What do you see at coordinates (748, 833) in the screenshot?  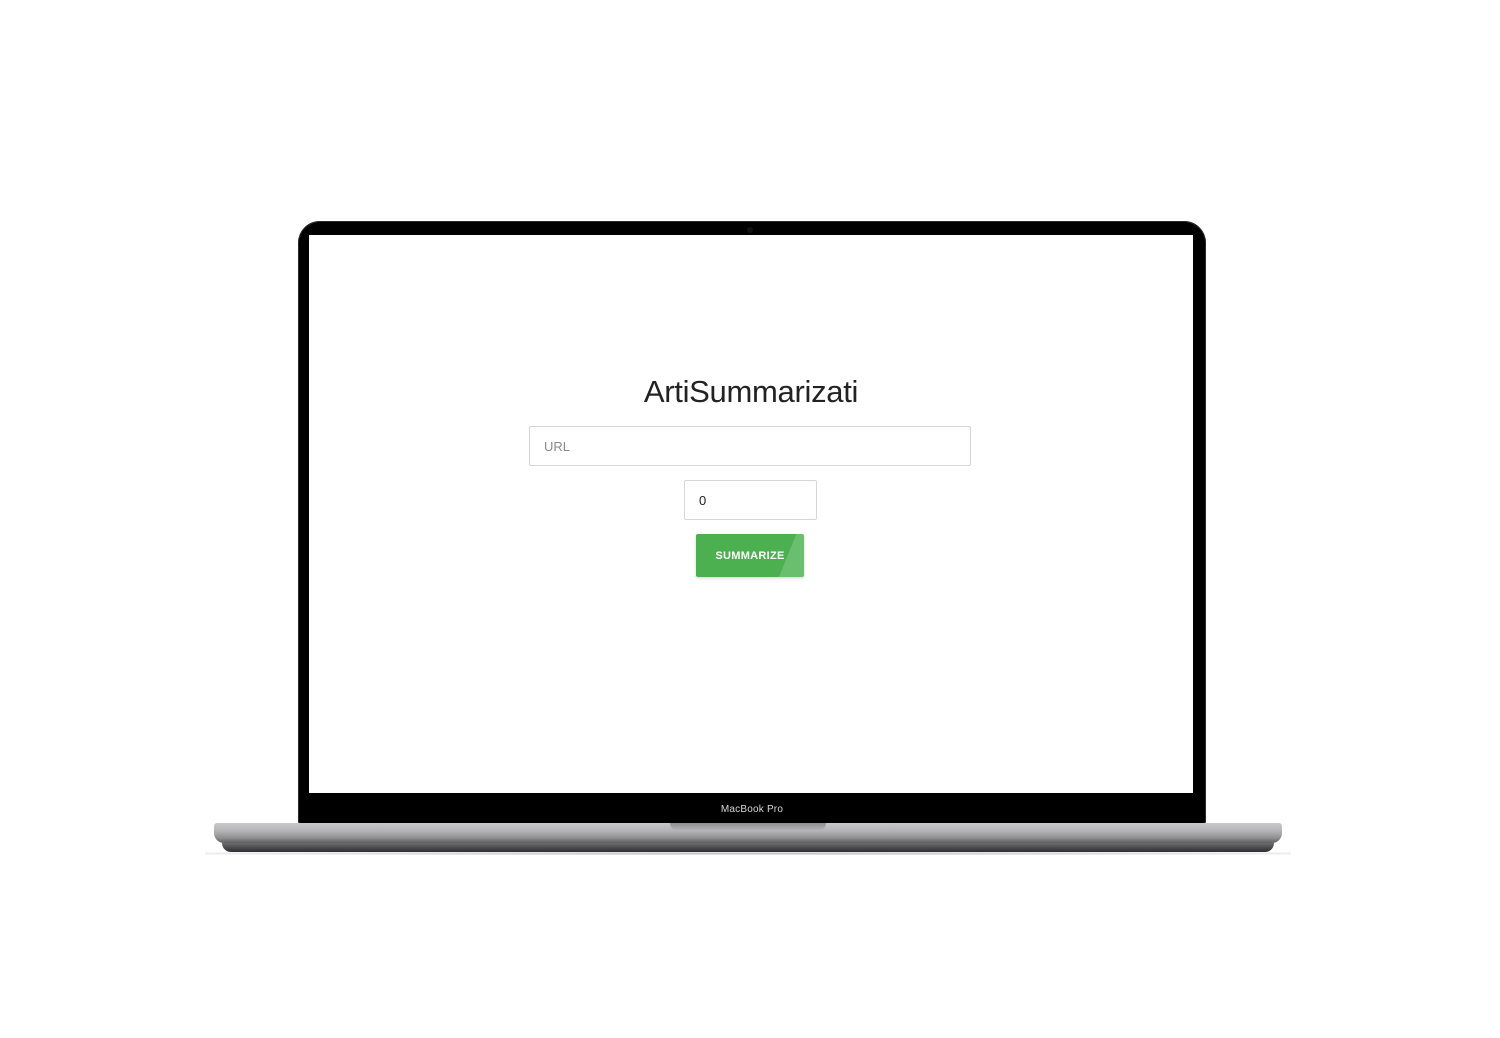 I see `laptop-base` at bounding box center [748, 833].